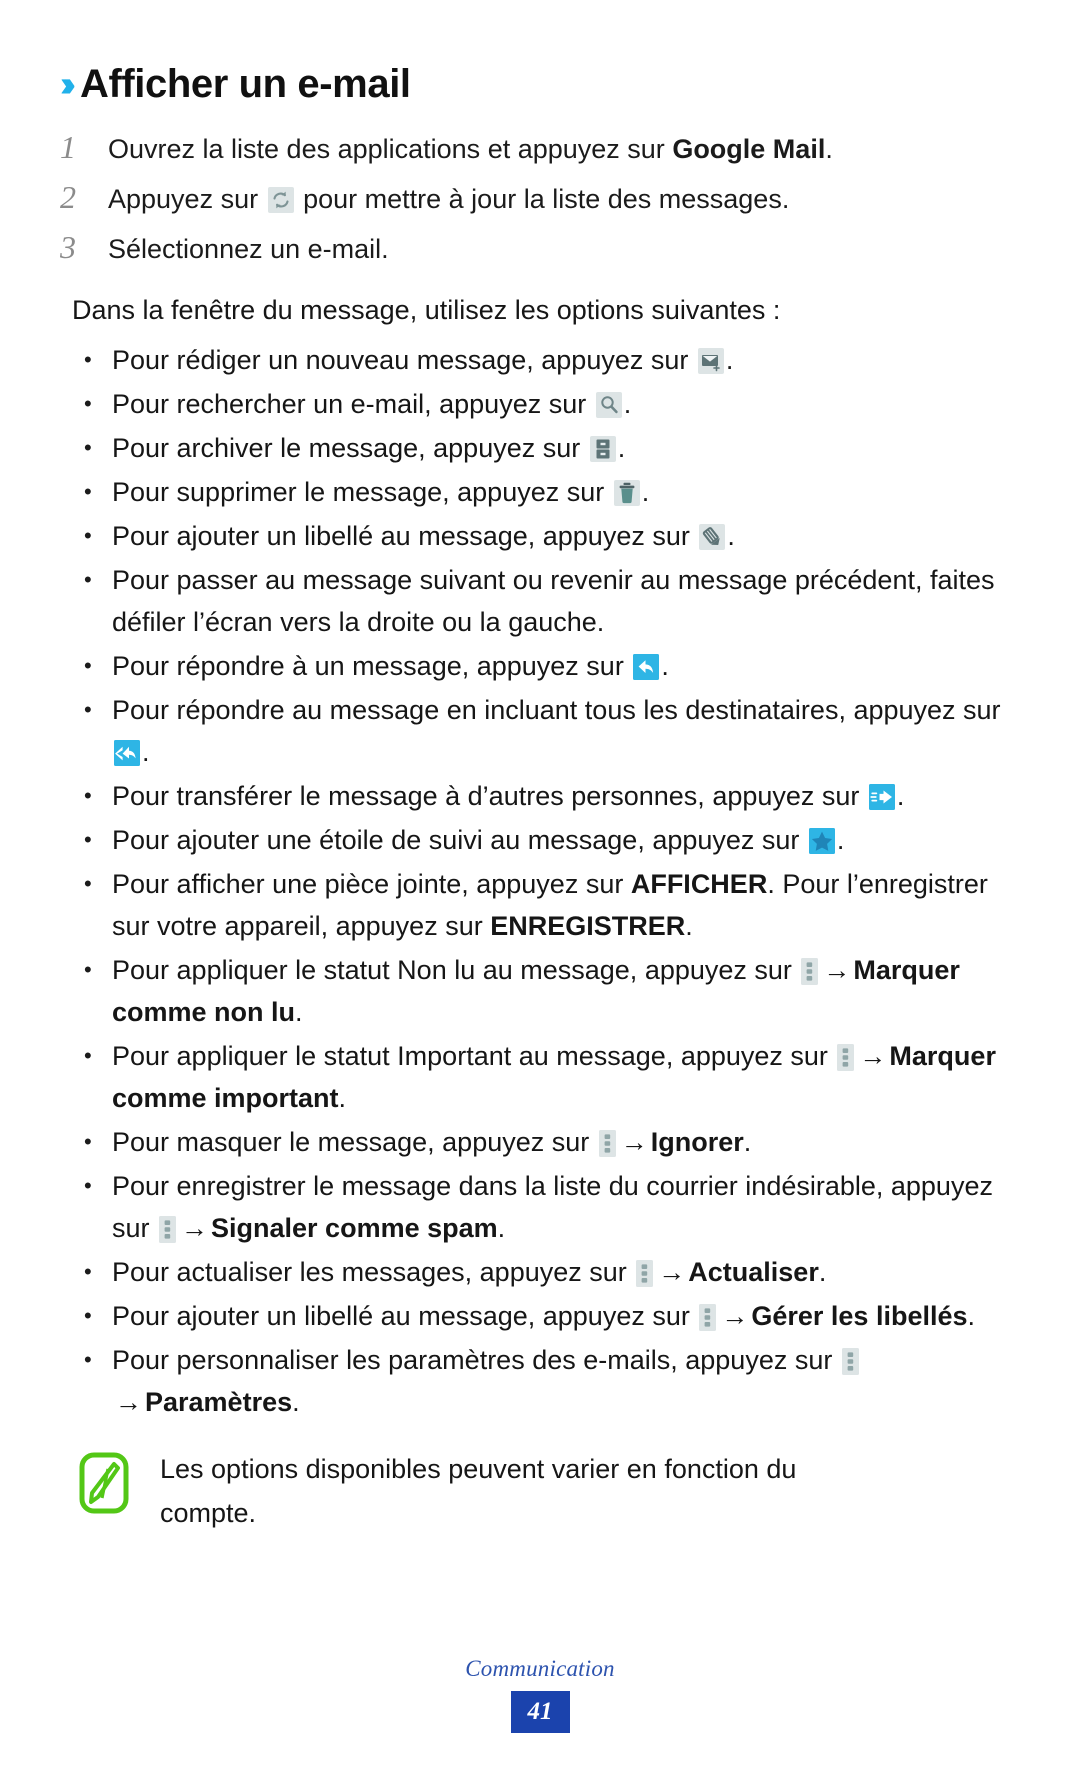 This screenshot has height=1771, width=1080. What do you see at coordinates (127, 753) in the screenshot?
I see `reply-all-icon` at bounding box center [127, 753].